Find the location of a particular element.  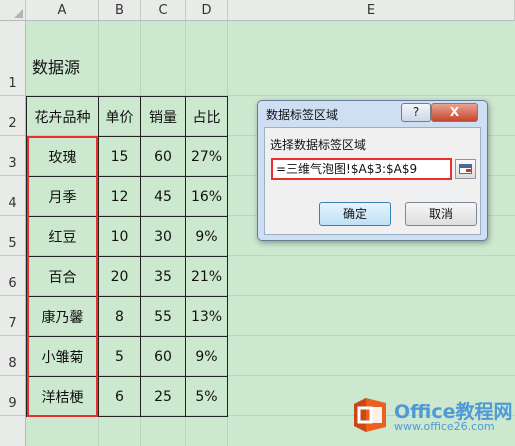

range-select-icon is located at coordinates (465, 169).